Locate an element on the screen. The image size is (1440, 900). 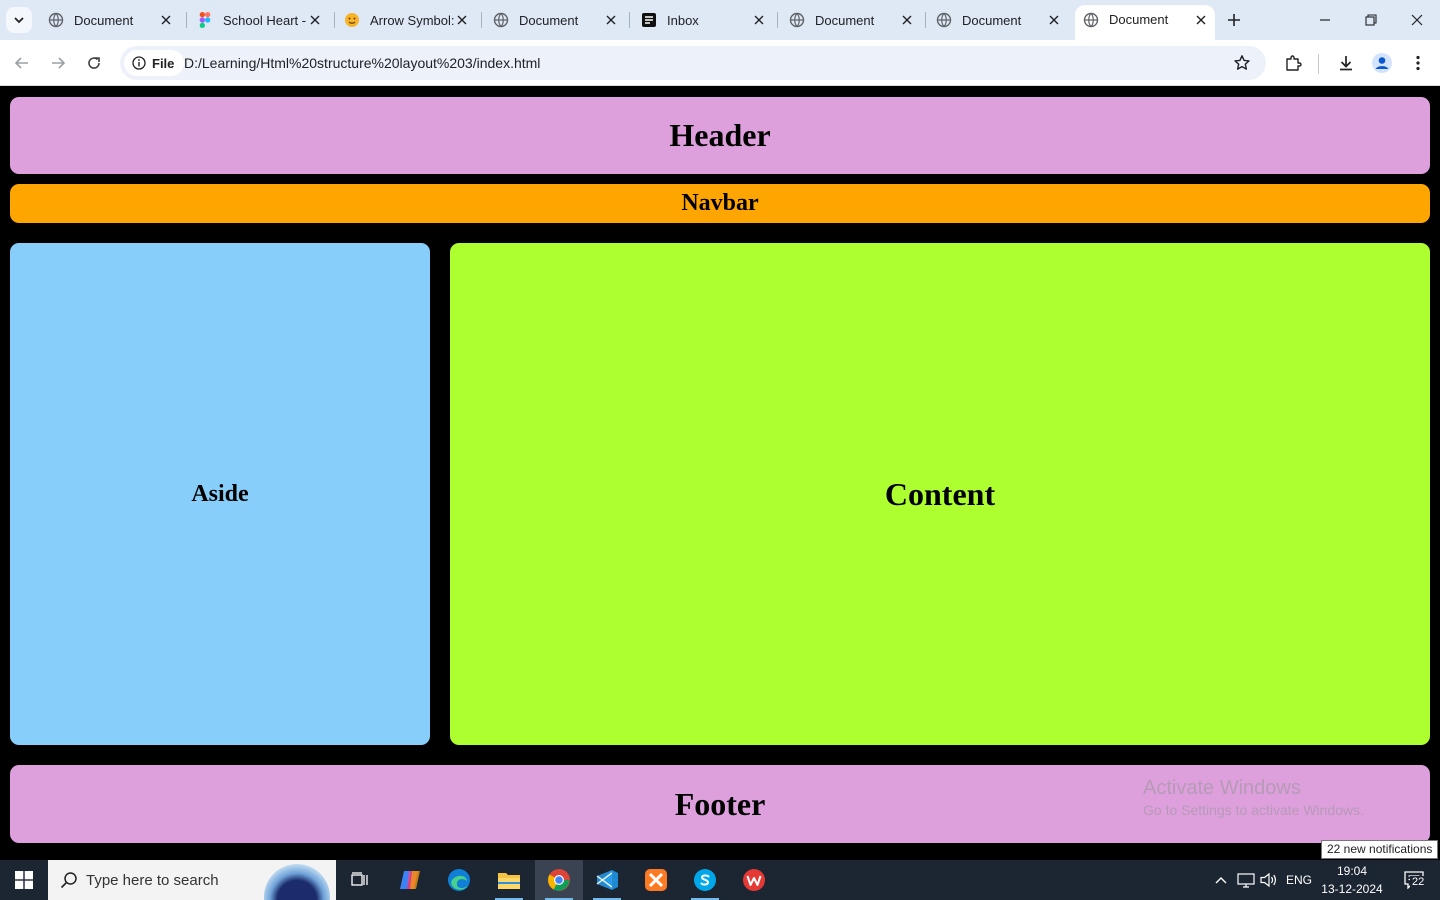
vscode-icon is located at coordinates (607, 880).